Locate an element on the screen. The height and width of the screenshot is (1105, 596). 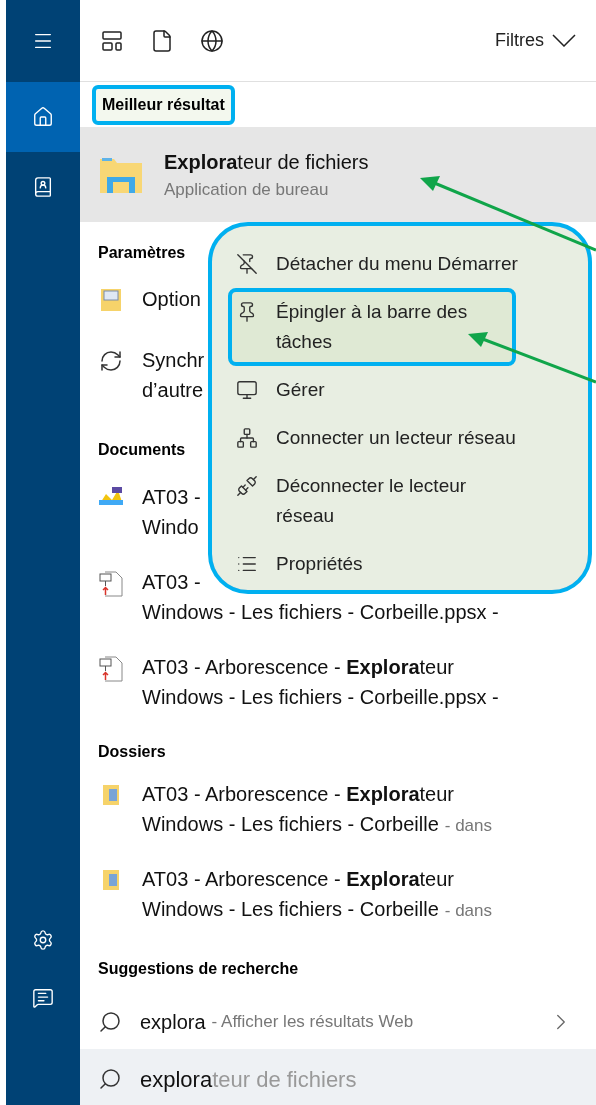
menu-item-text: Déconnecter le lecteur is located at coordinates (371, 486).